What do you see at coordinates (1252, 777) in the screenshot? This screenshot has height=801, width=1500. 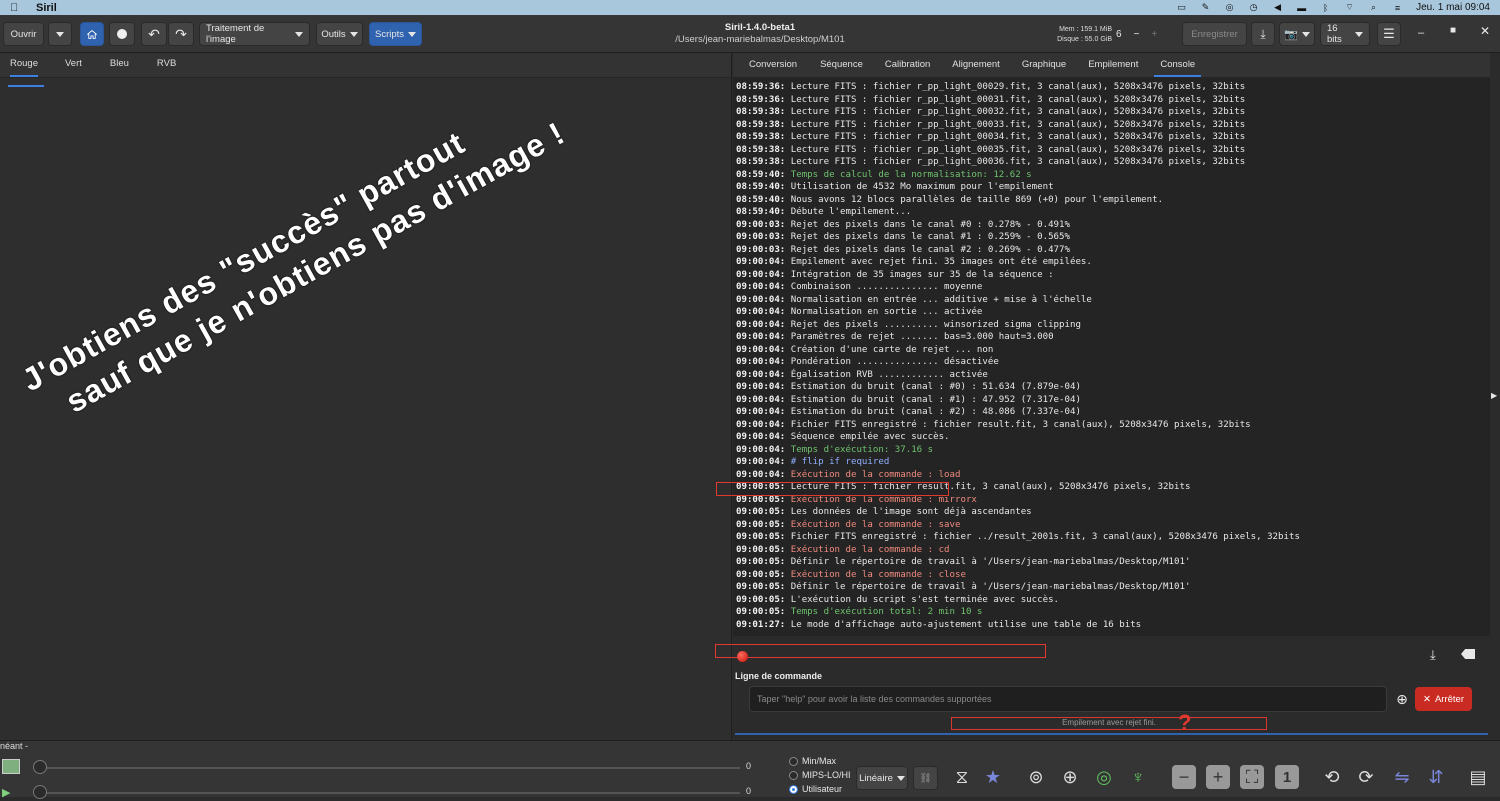 I see `zoom-fit-icon: ⛶` at bounding box center [1252, 777].